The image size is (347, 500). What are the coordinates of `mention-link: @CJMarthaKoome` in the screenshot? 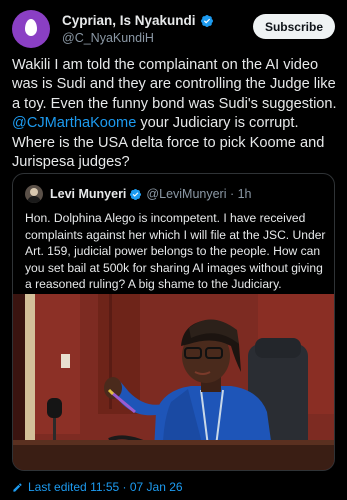 It's located at (74, 123).